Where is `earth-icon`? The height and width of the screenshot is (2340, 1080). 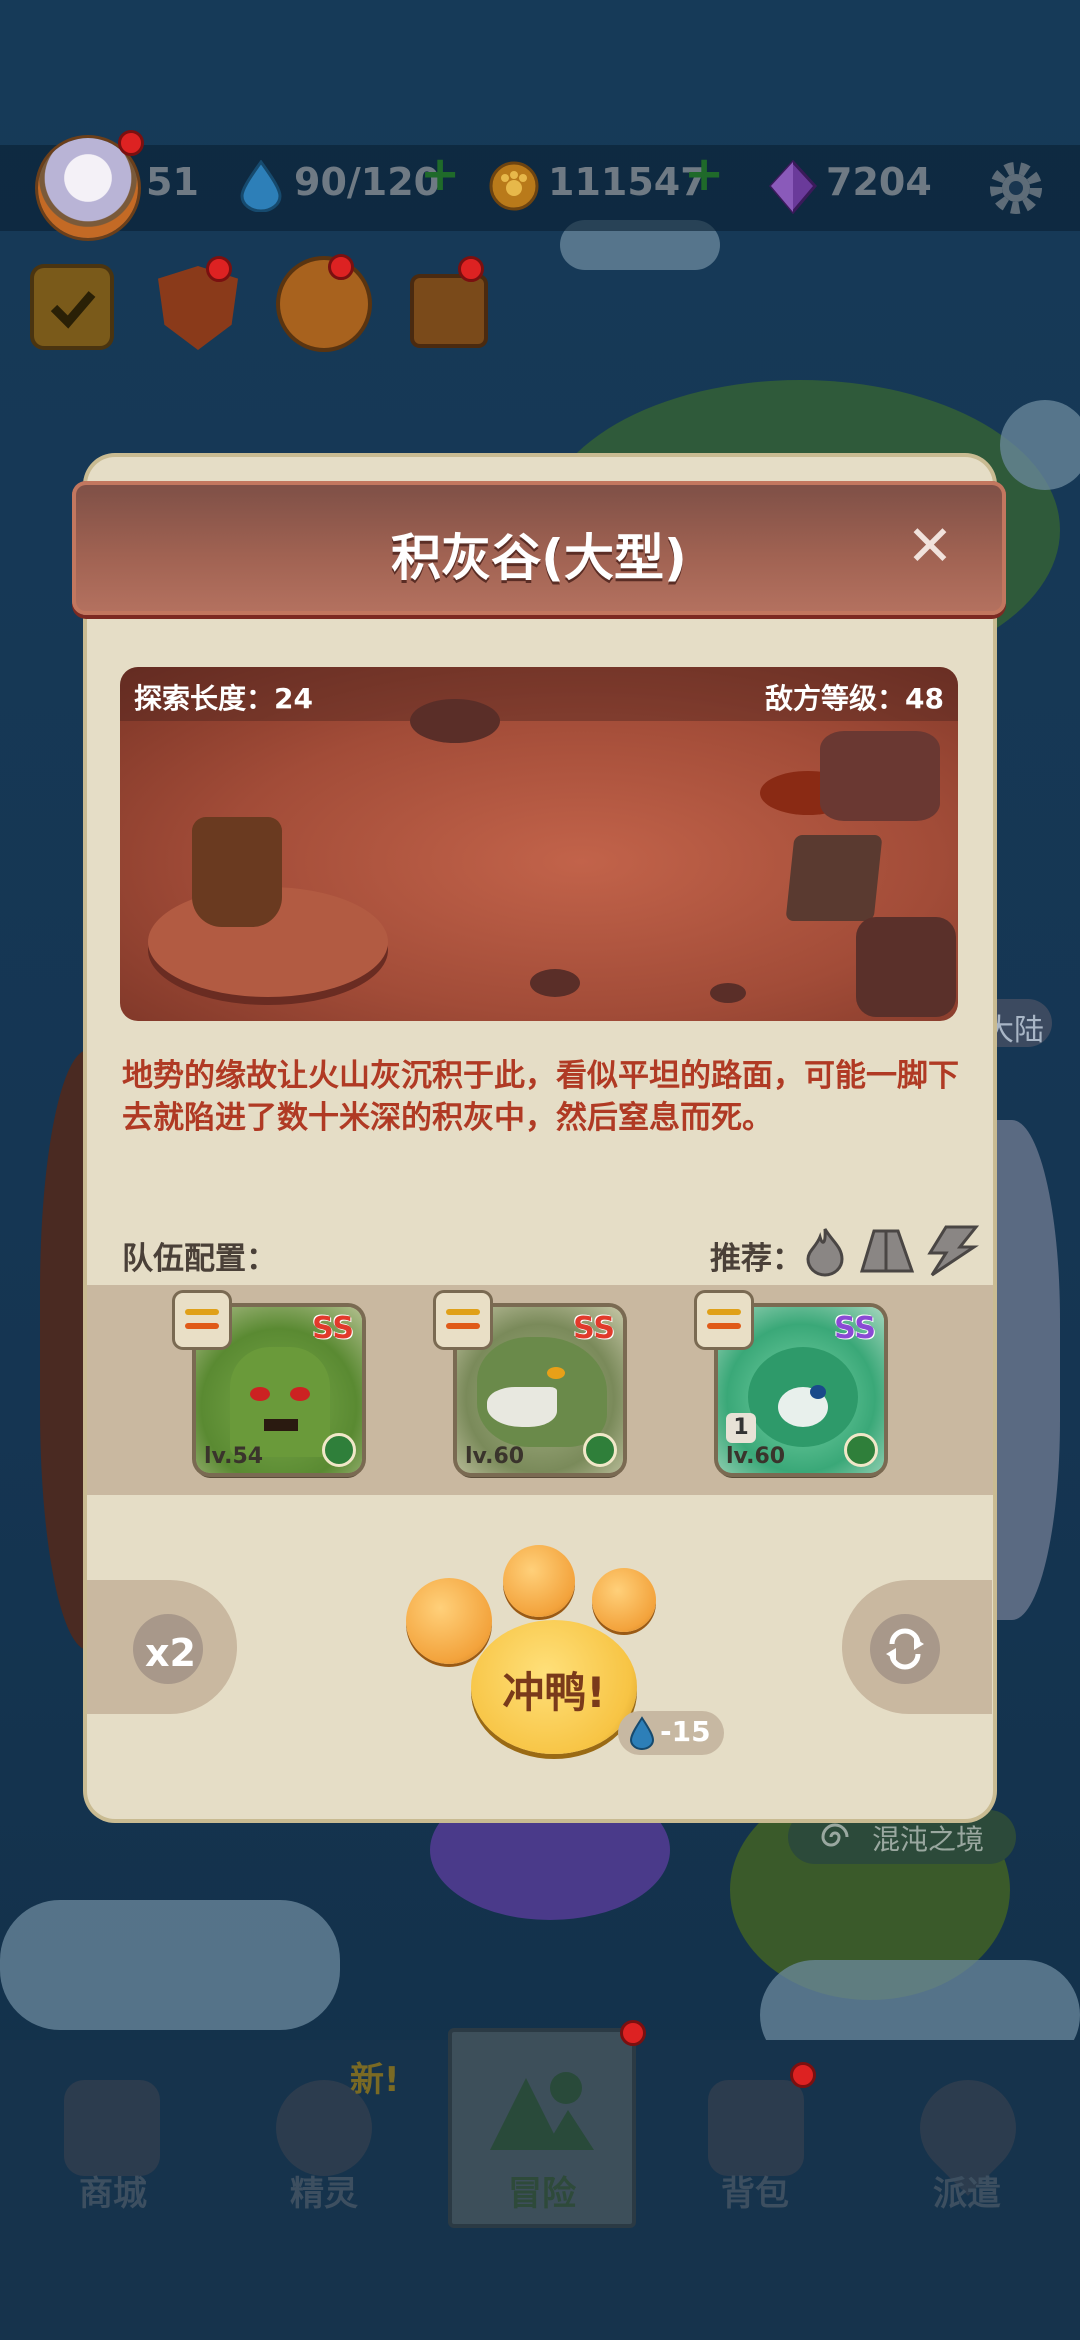
earth-icon is located at coordinates (887, 1251).